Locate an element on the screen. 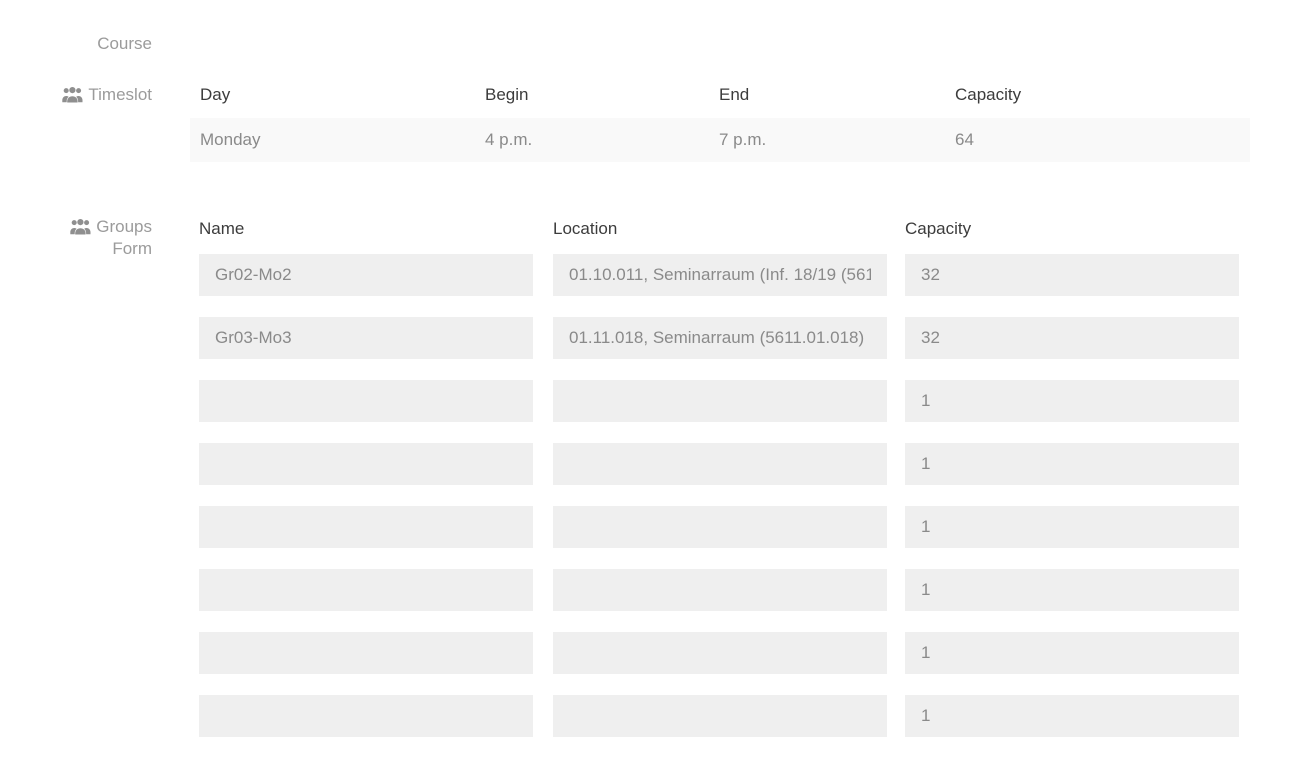 The height and width of the screenshot is (769, 1304). timeslot-table-header-row: Day Begin End Capacity is located at coordinates (720, 99).